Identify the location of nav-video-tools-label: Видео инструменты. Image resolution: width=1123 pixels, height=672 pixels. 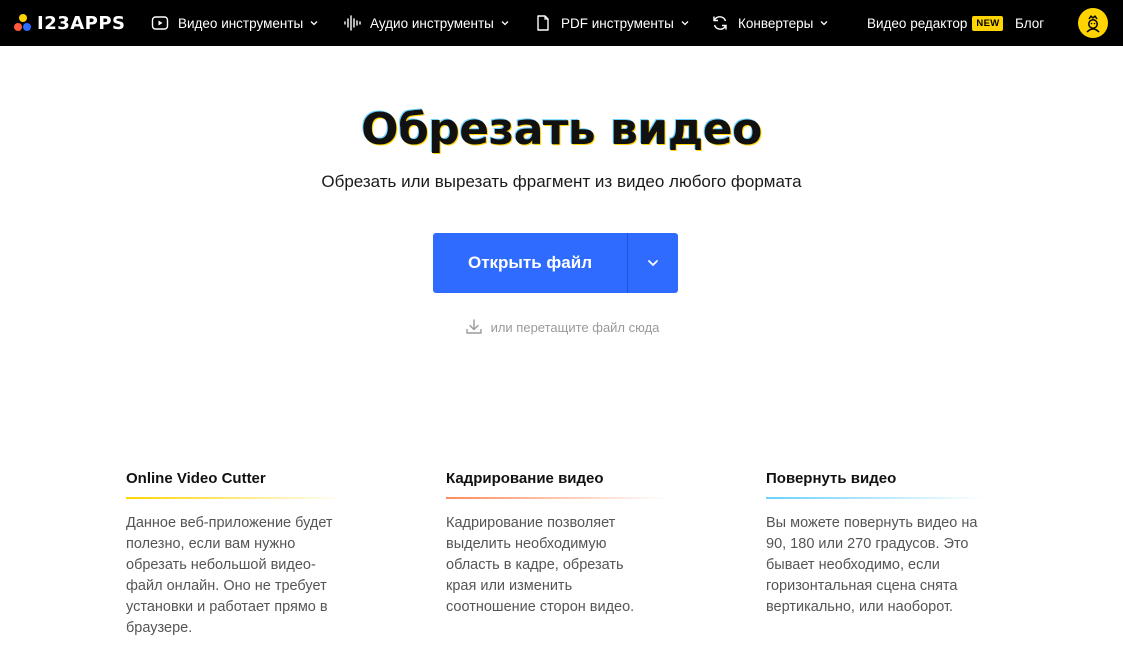
(241, 23).